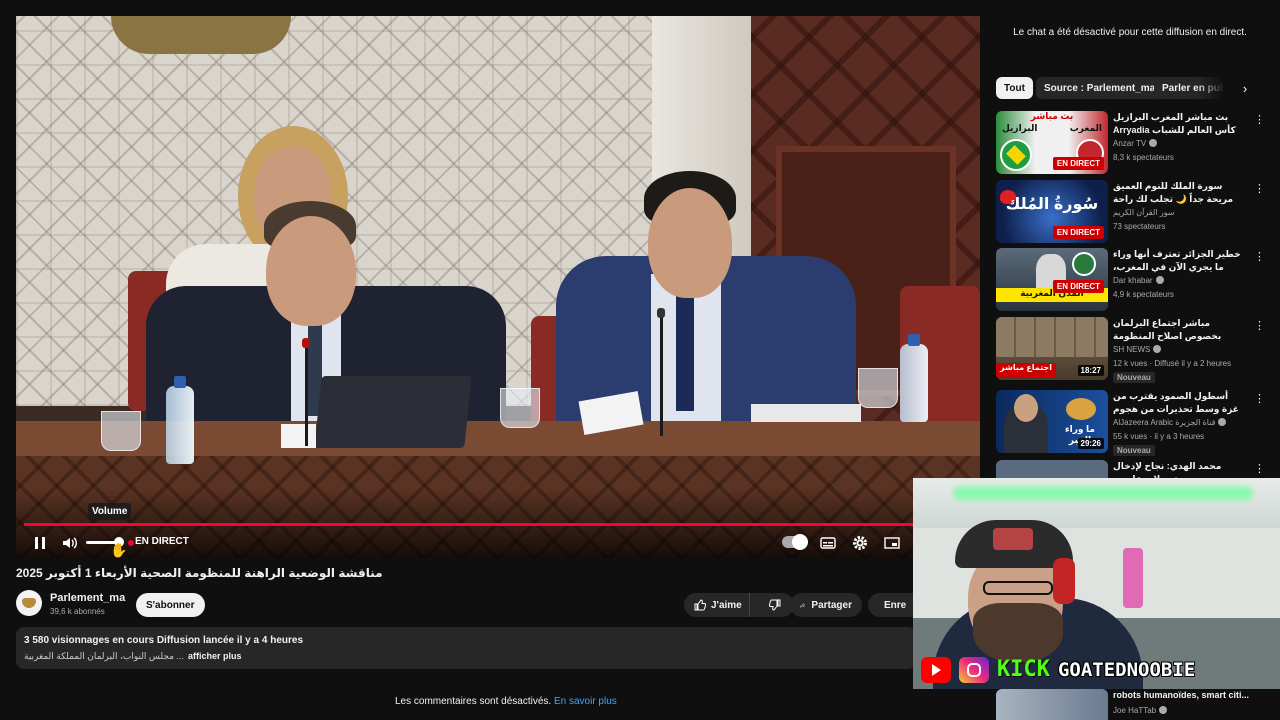  I want to click on save-button: Enre, so click(892, 605).